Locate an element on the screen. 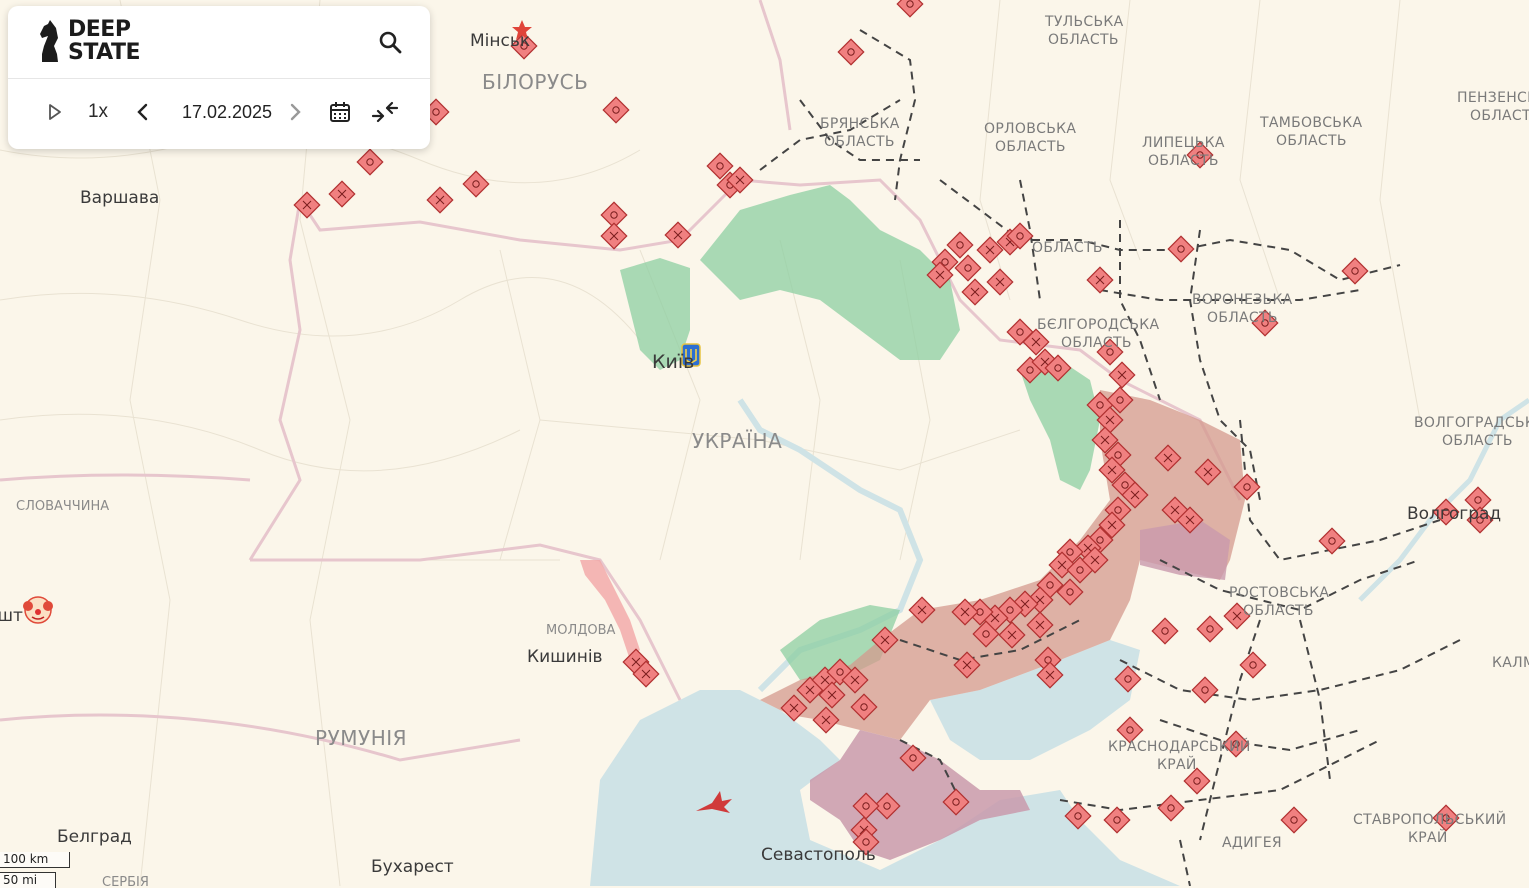  label-belgrade: Белград is located at coordinates (94, 837).